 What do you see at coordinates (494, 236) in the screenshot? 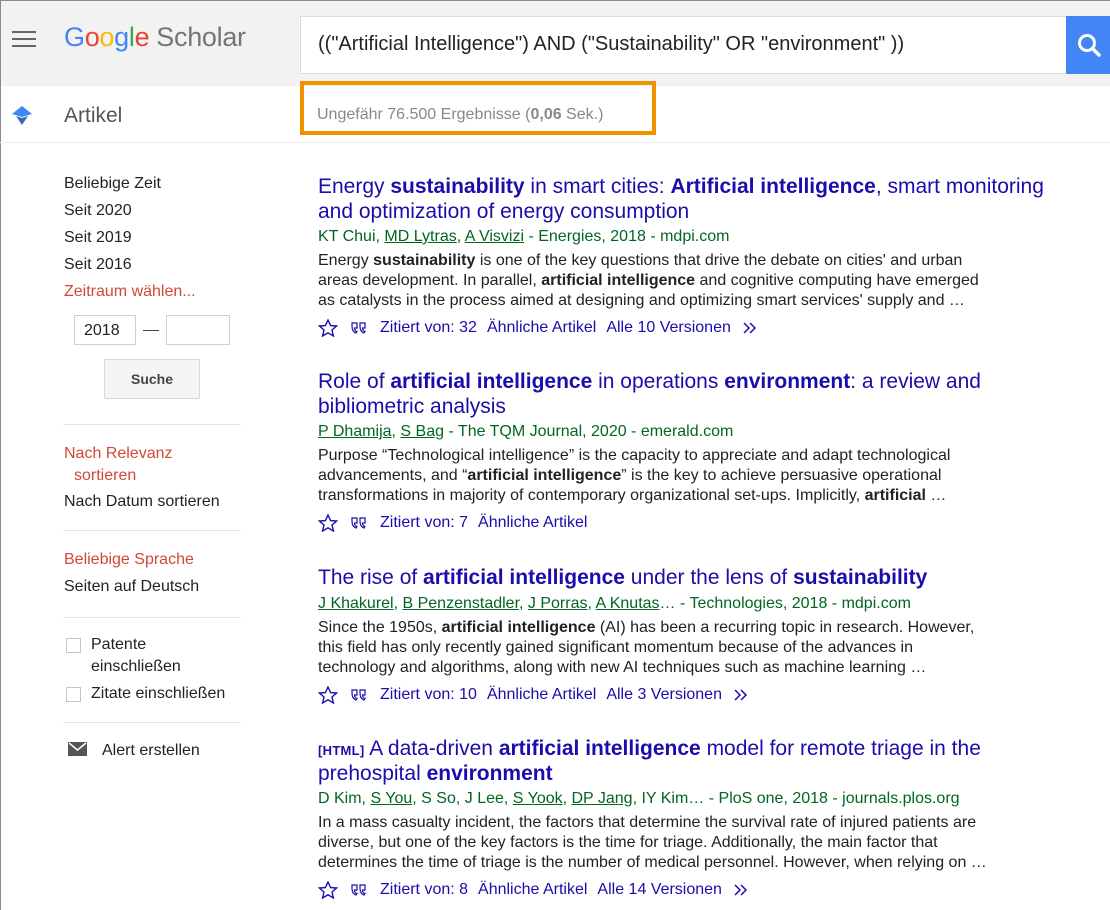
I see `author-link: A Visvizi` at bounding box center [494, 236].